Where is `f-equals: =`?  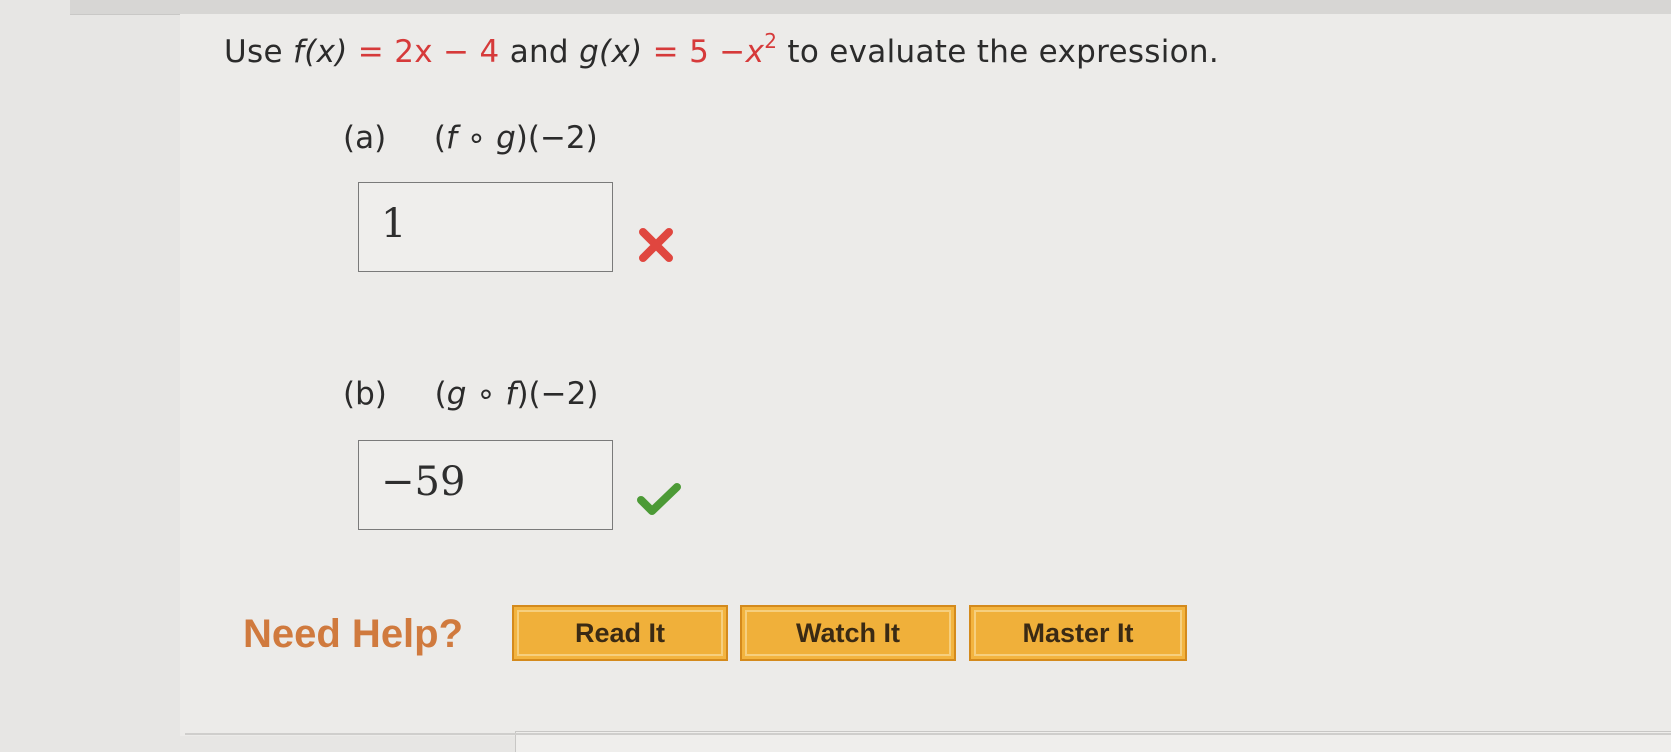 f-equals: = is located at coordinates (371, 52).